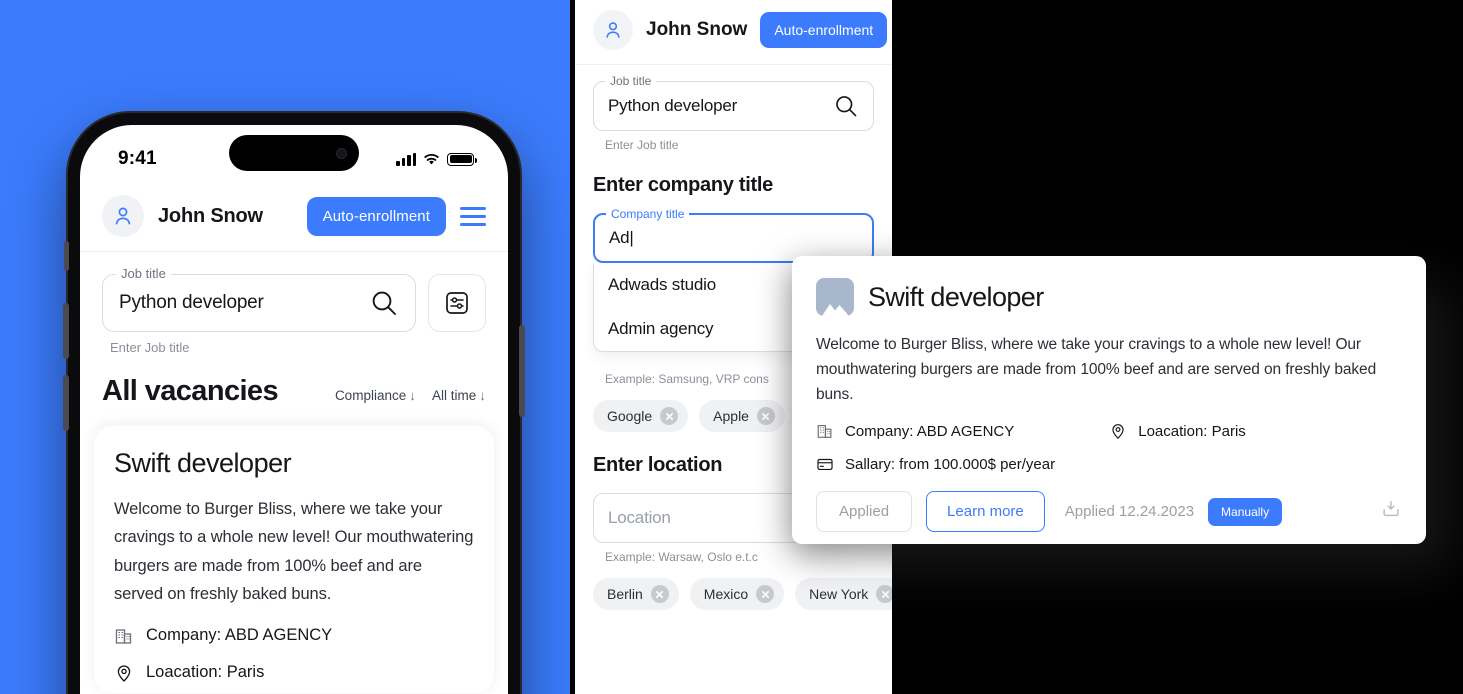 The image size is (1463, 694). Describe the element at coordinates (66, 256) in the screenshot. I see `phone-silent-switch` at that location.